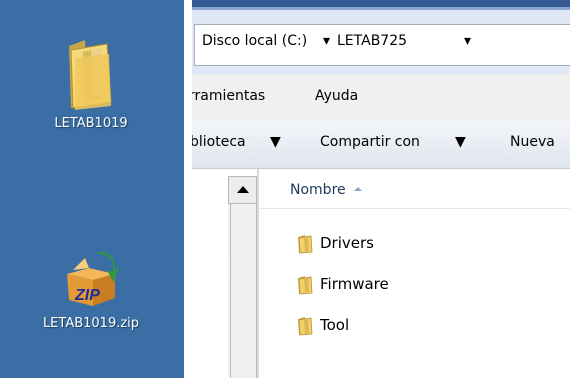  Describe the element at coordinates (354, 284) in the screenshot. I see `file-name: Firmware` at that location.